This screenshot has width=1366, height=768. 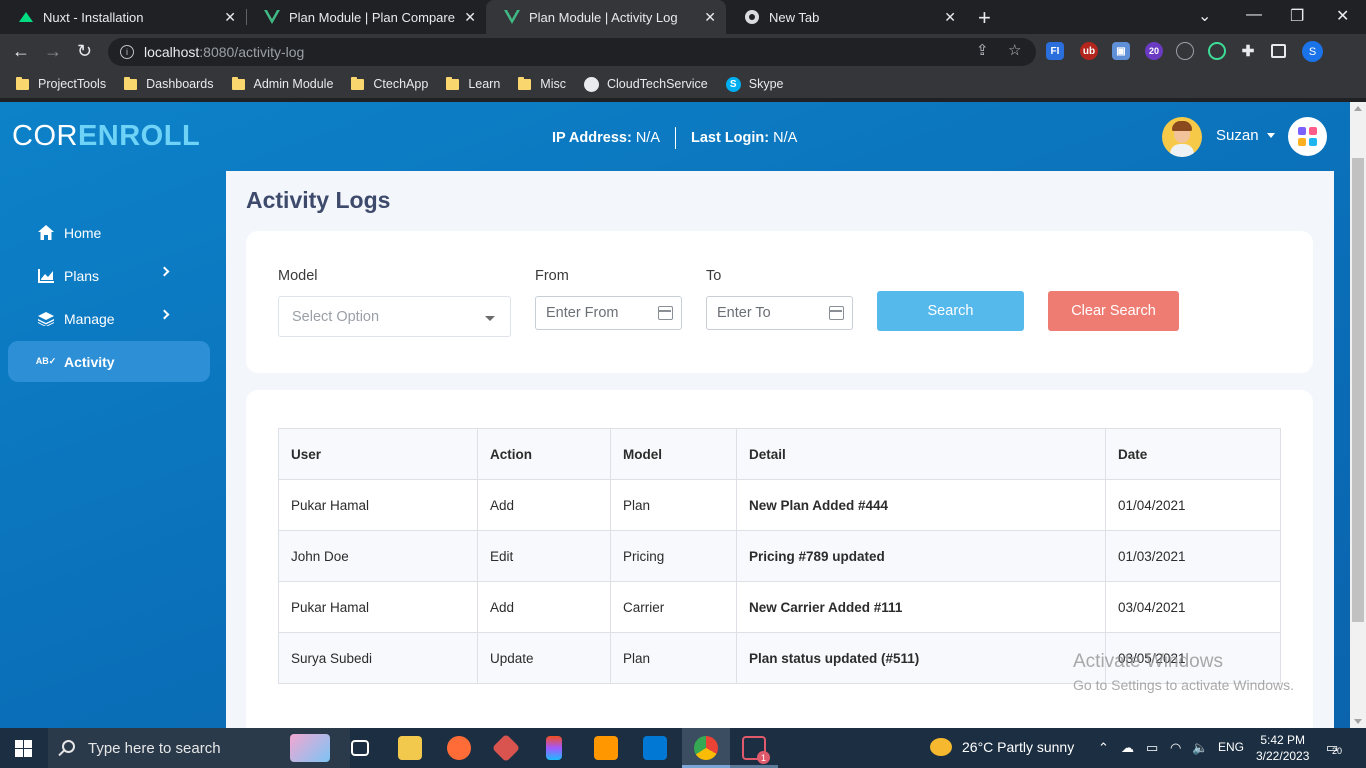 What do you see at coordinates (53, 51) in the screenshot?
I see `forward-icon: →` at bounding box center [53, 51].